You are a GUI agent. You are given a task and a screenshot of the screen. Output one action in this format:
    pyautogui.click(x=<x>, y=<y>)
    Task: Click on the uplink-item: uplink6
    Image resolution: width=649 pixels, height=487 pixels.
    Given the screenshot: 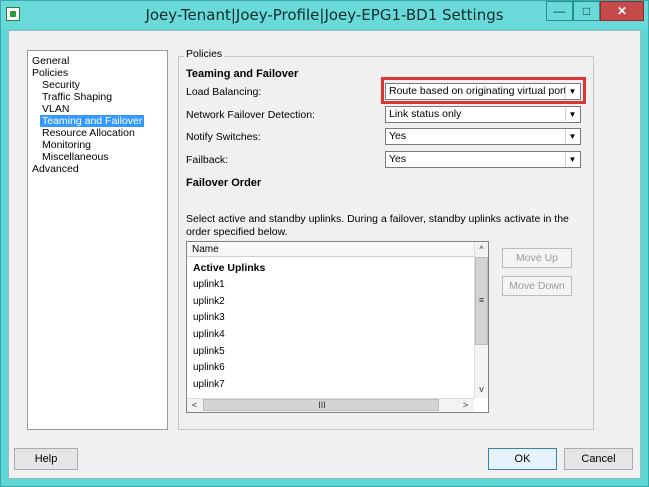 What is the action you would take?
    pyautogui.click(x=209, y=367)
    